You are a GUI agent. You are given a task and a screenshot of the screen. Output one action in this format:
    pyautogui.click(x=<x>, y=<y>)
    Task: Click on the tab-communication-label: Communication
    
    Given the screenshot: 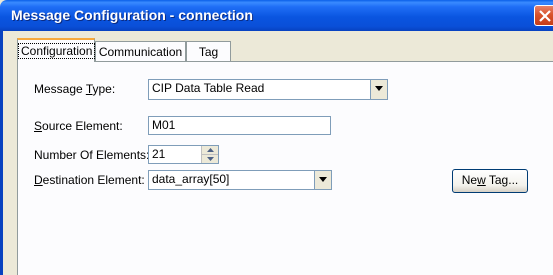 What is the action you would take?
    pyautogui.click(x=140, y=52)
    